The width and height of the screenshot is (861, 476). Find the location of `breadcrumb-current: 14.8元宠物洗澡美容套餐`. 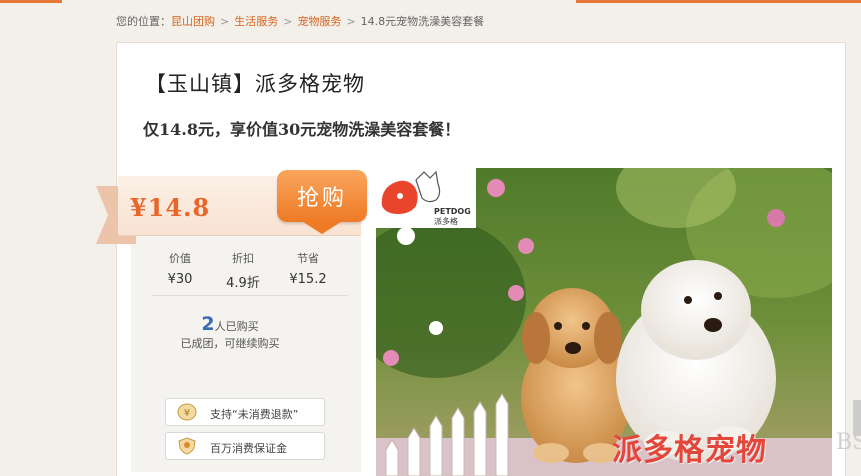

breadcrumb-current: 14.8元宠物洗澡美容套餐 is located at coordinates (422, 21).